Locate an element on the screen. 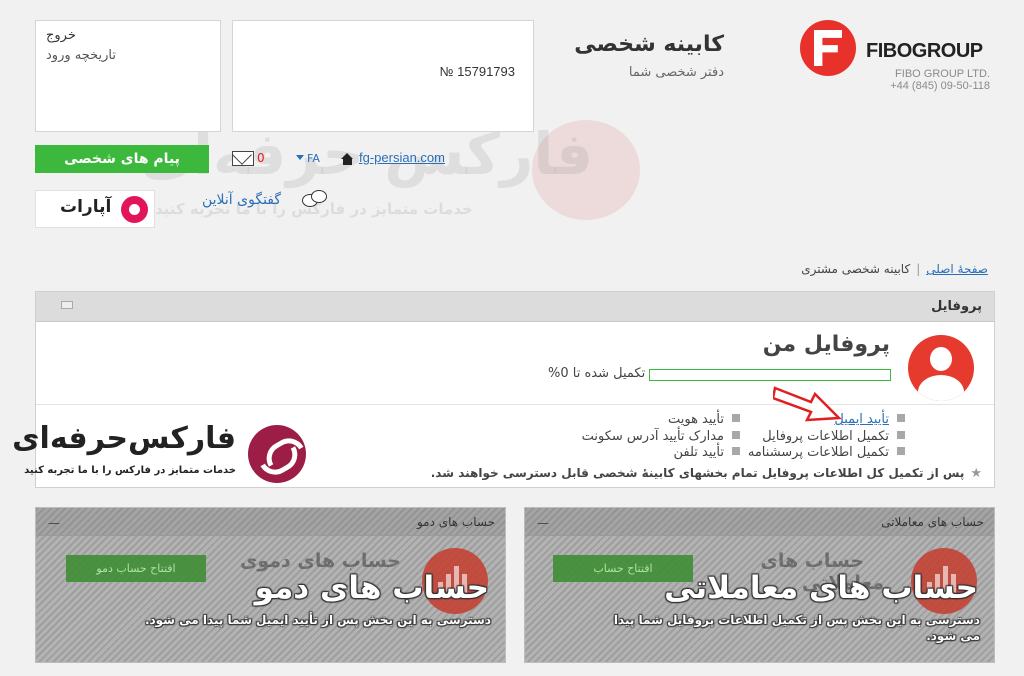 The image size is (1024, 676). demo-panel-collapse: — is located at coordinates (54, 523).